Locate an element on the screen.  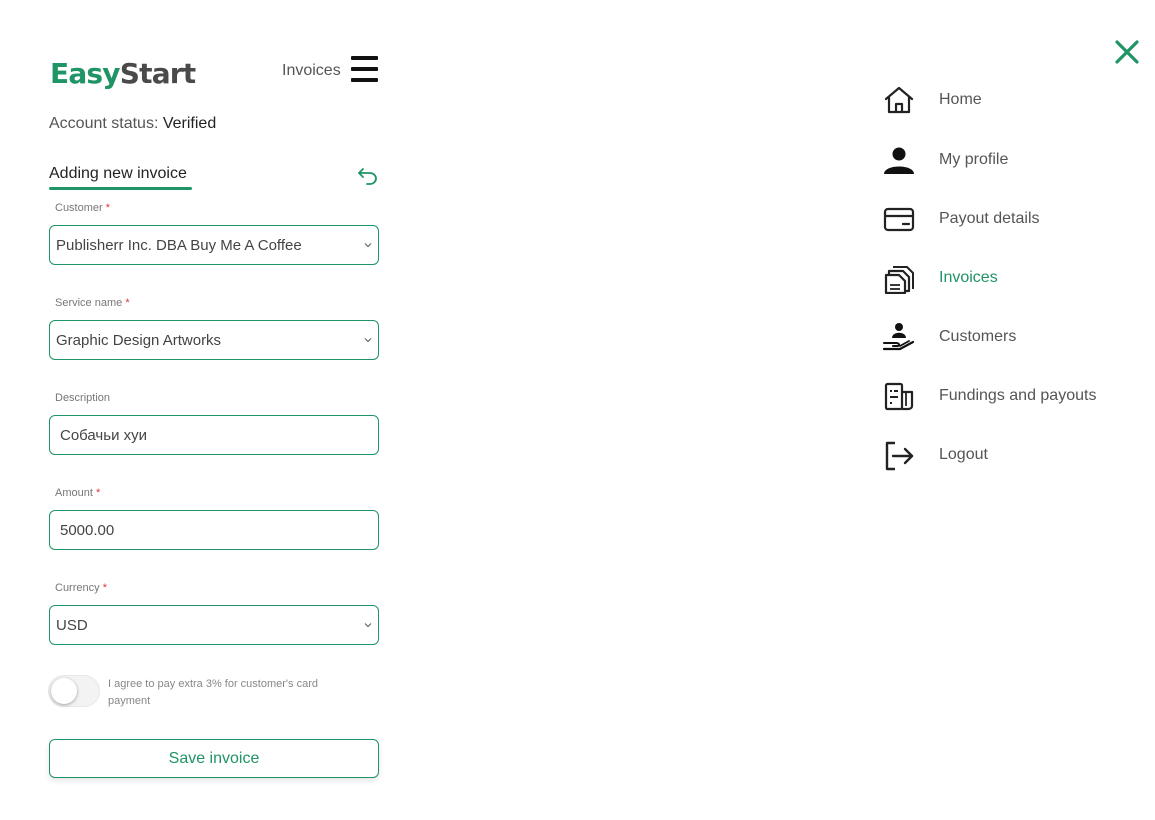
user-icon is located at coordinates (899, 160).